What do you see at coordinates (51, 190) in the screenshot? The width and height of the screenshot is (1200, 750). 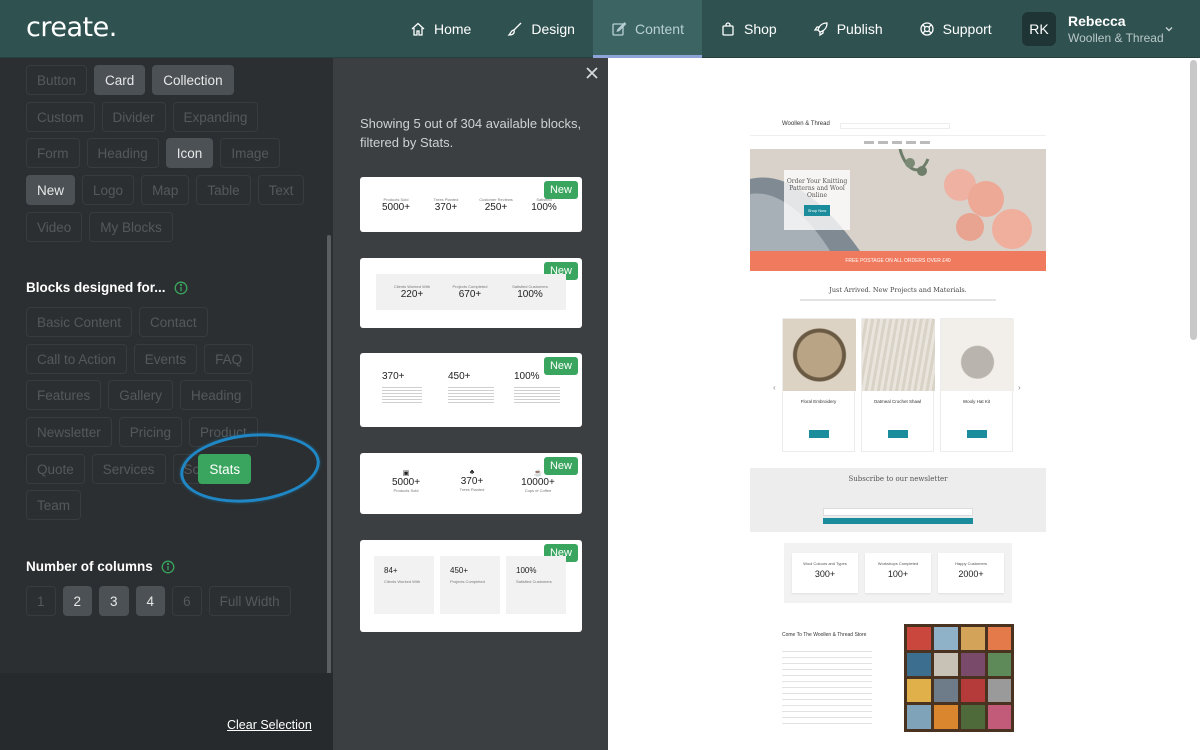 I see `tag-new: New` at bounding box center [51, 190].